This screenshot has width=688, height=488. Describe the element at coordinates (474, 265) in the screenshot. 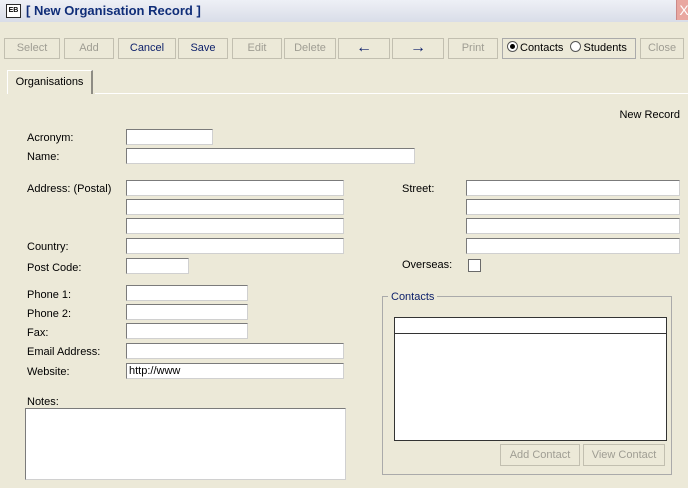

I see `overseas-checkbox` at that location.